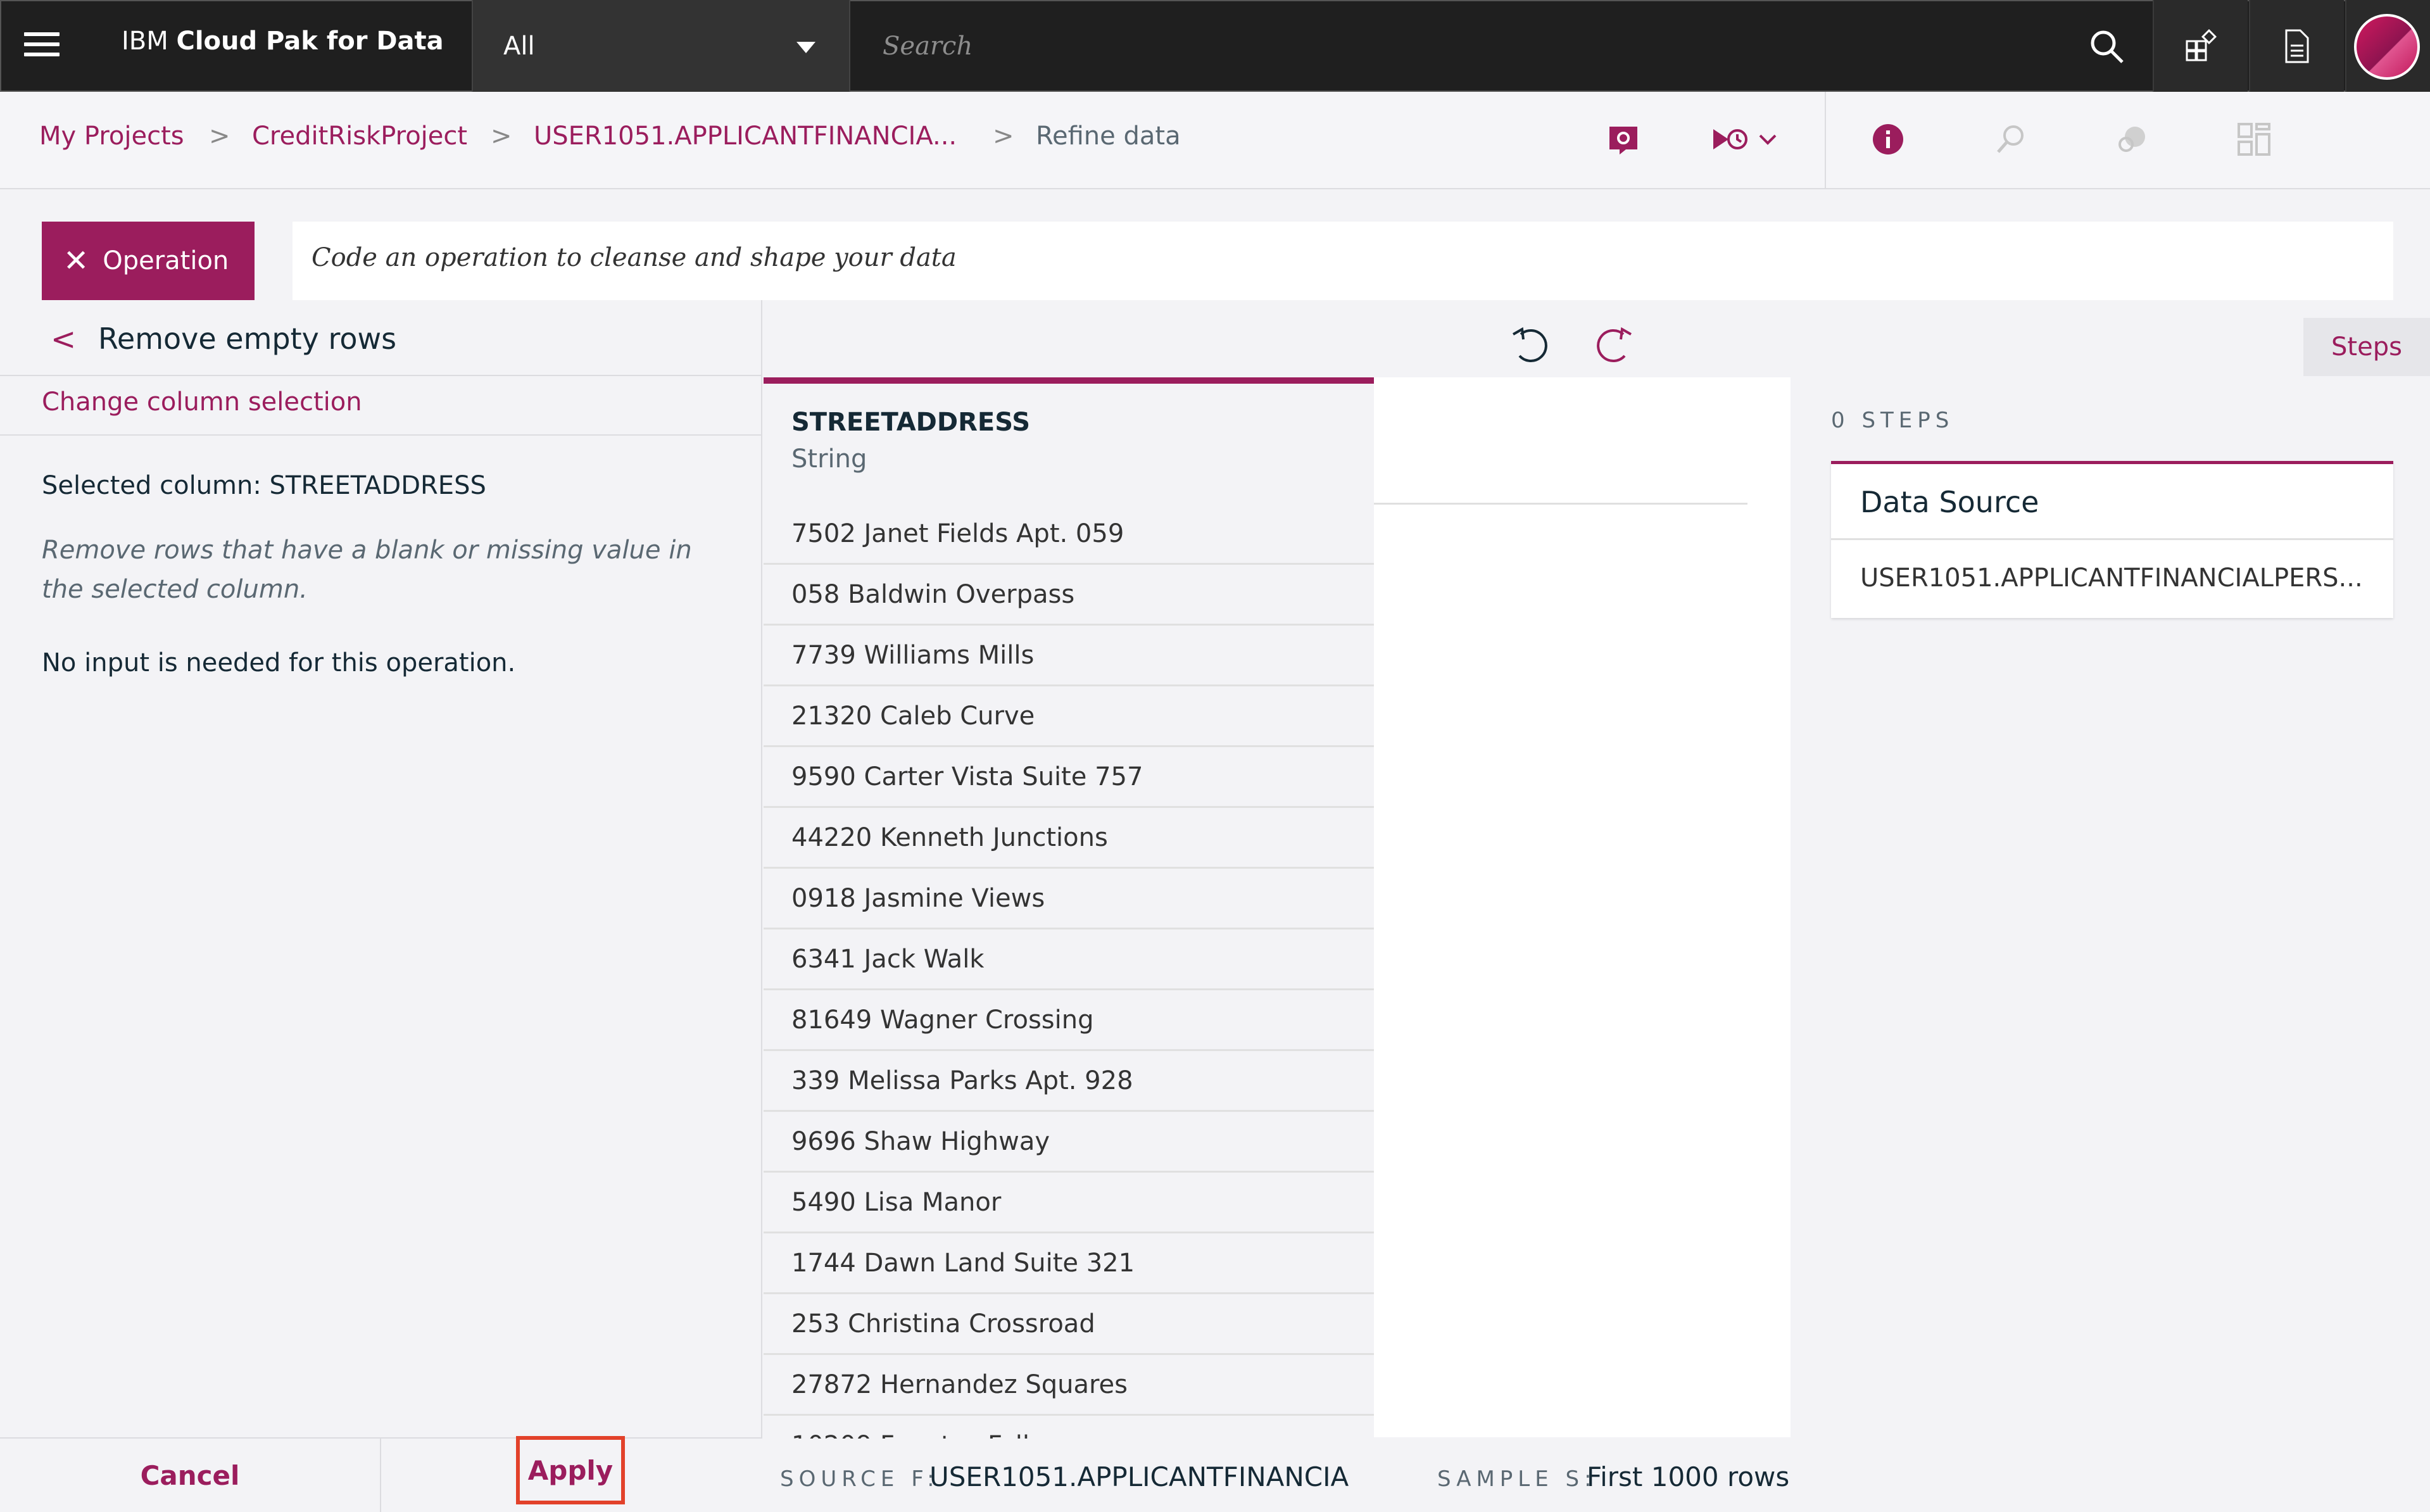  I want to click on avatar, so click(2387, 47).